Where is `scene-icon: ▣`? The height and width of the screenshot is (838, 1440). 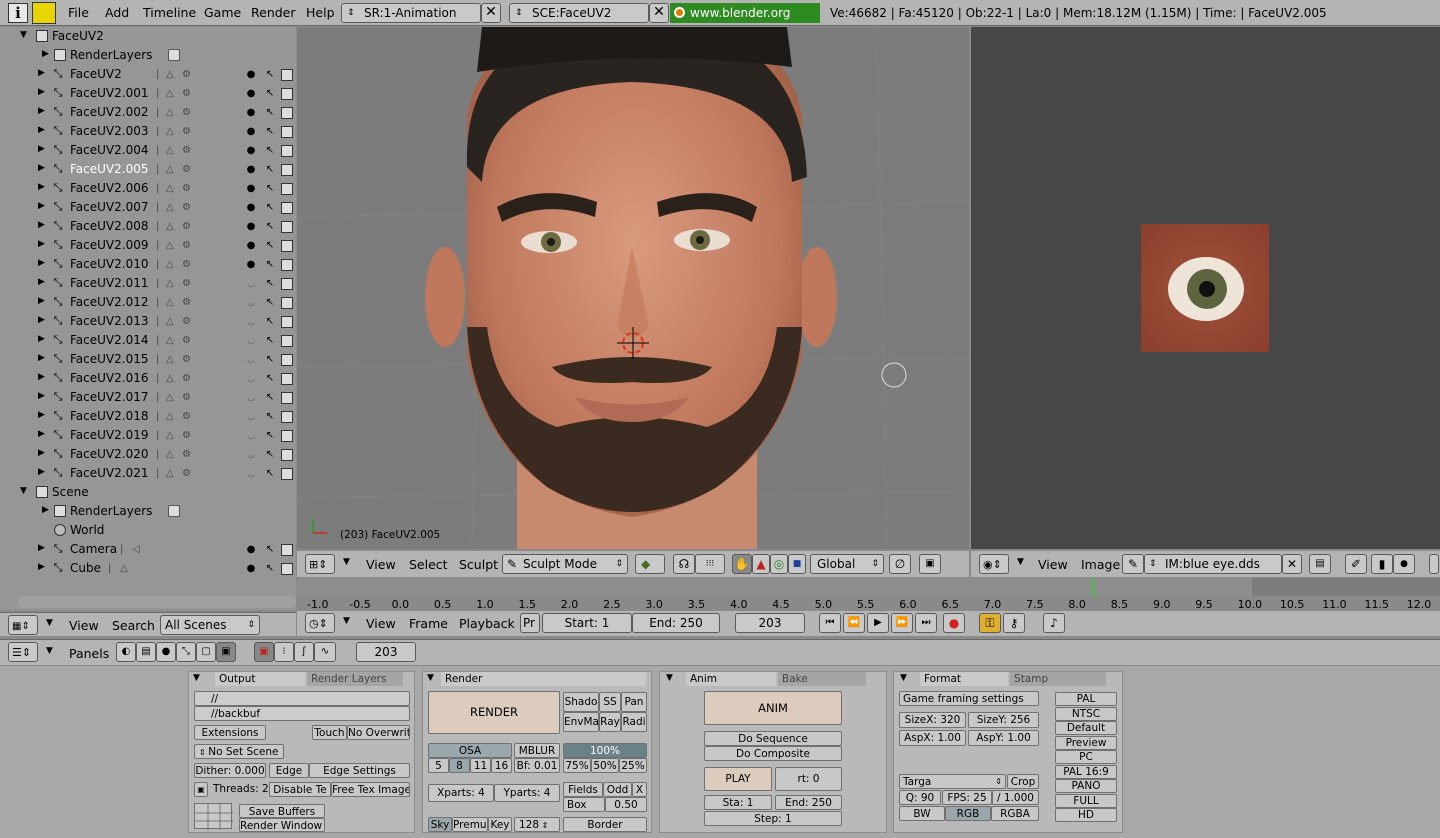 scene-icon: ▣ is located at coordinates (226, 652).